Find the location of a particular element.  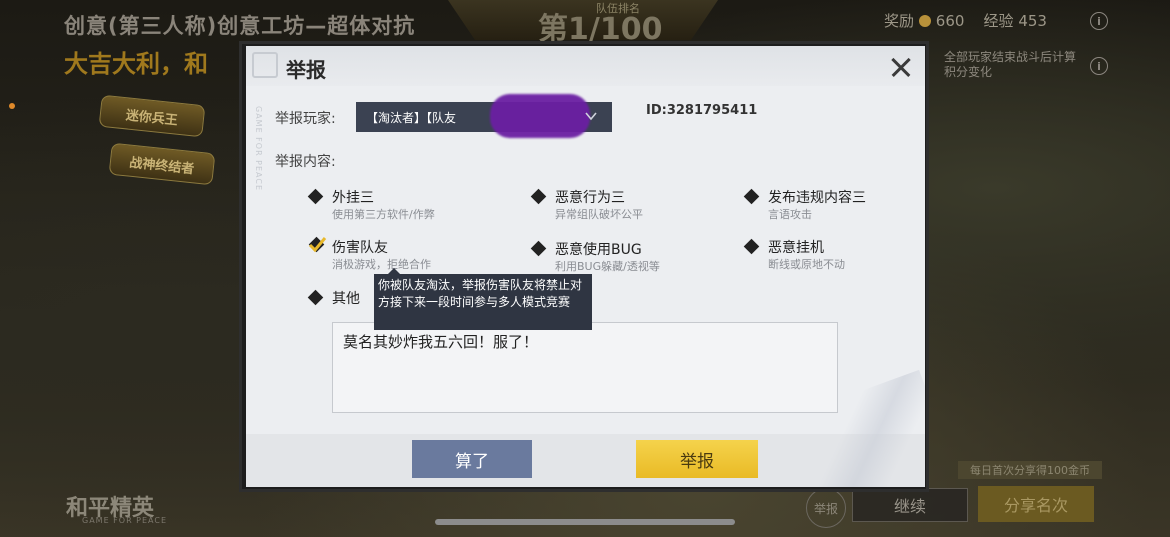

submit-report-button: 举报 is located at coordinates (697, 459).